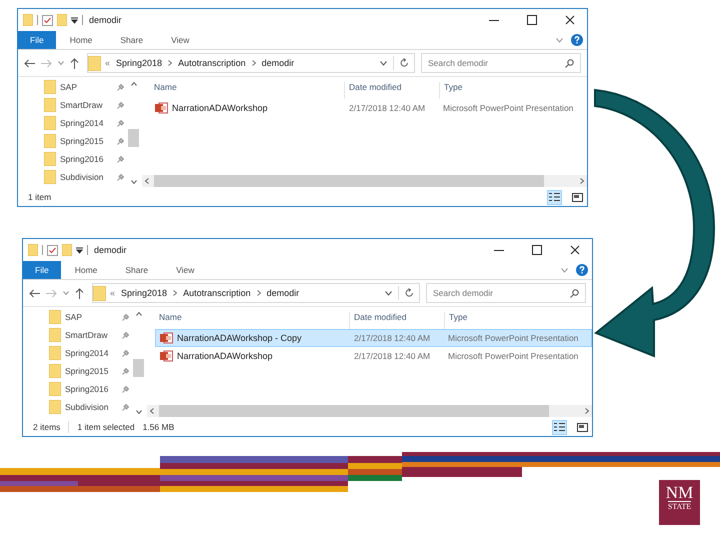 The height and width of the screenshot is (540, 720). I want to click on column-header: Date modified, so click(392, 90).